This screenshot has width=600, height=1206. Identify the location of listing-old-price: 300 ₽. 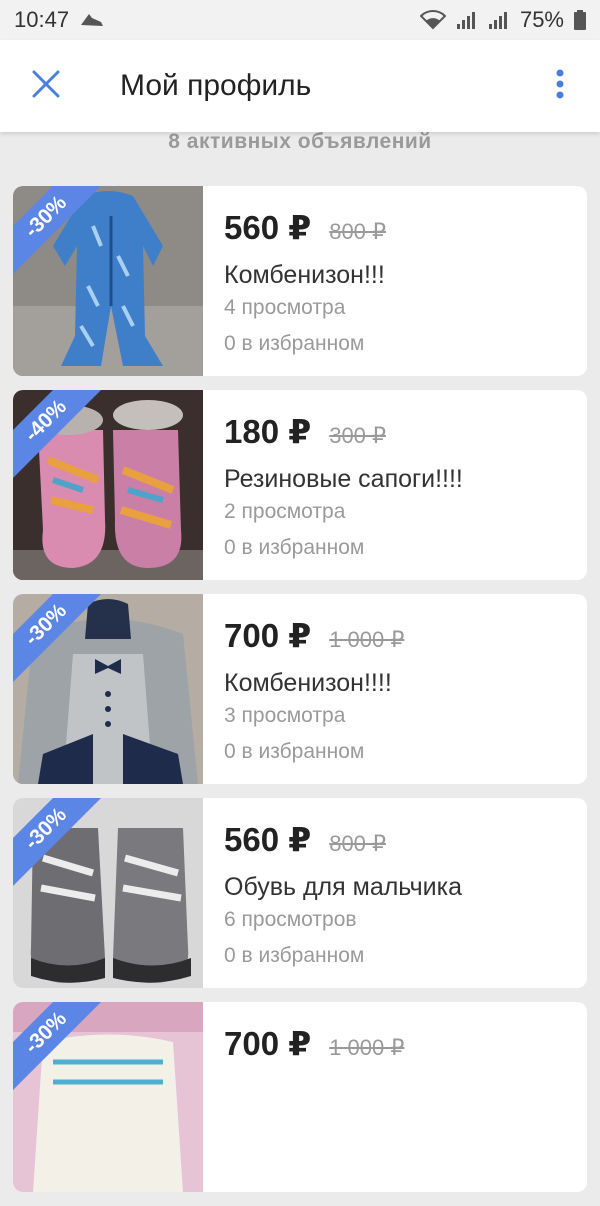
(358, 435).